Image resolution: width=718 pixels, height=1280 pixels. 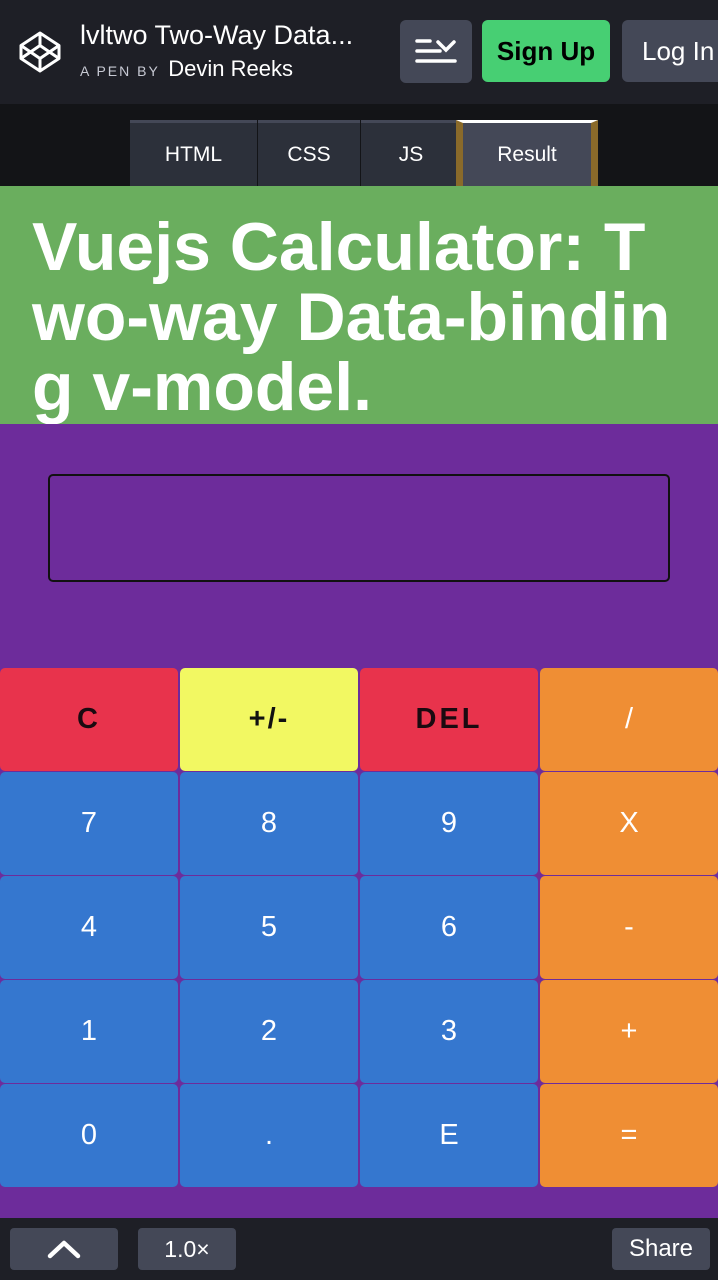 I want to click on log-in-button: Log In, so click(x=670, y=51).